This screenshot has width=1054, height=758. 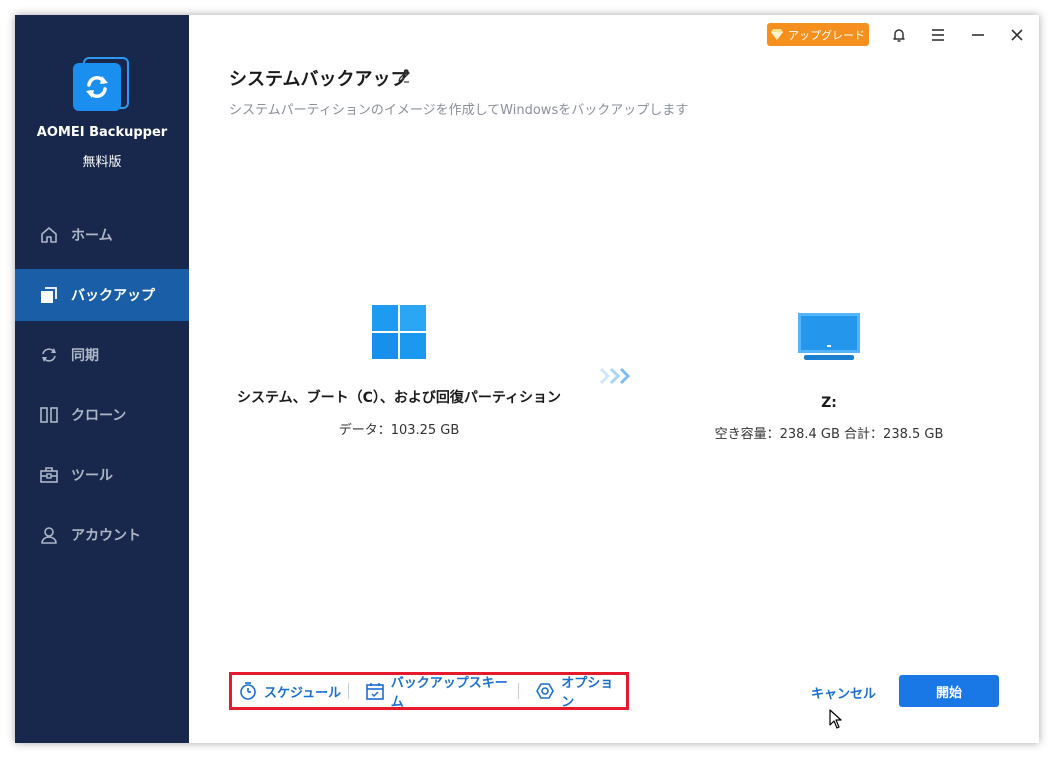 What do you see at coordinates (106, 536) in the screenshot?
I see `sidebar-item-label: アカウント` at bounding box center [106, 536].